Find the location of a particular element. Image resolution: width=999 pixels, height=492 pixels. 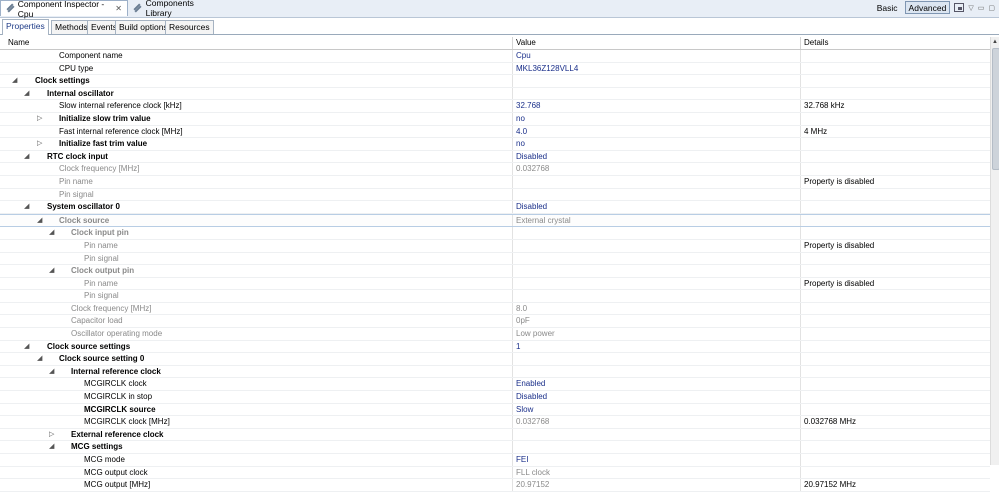

property-value: FLL clock is located at coordinates (533, 473).